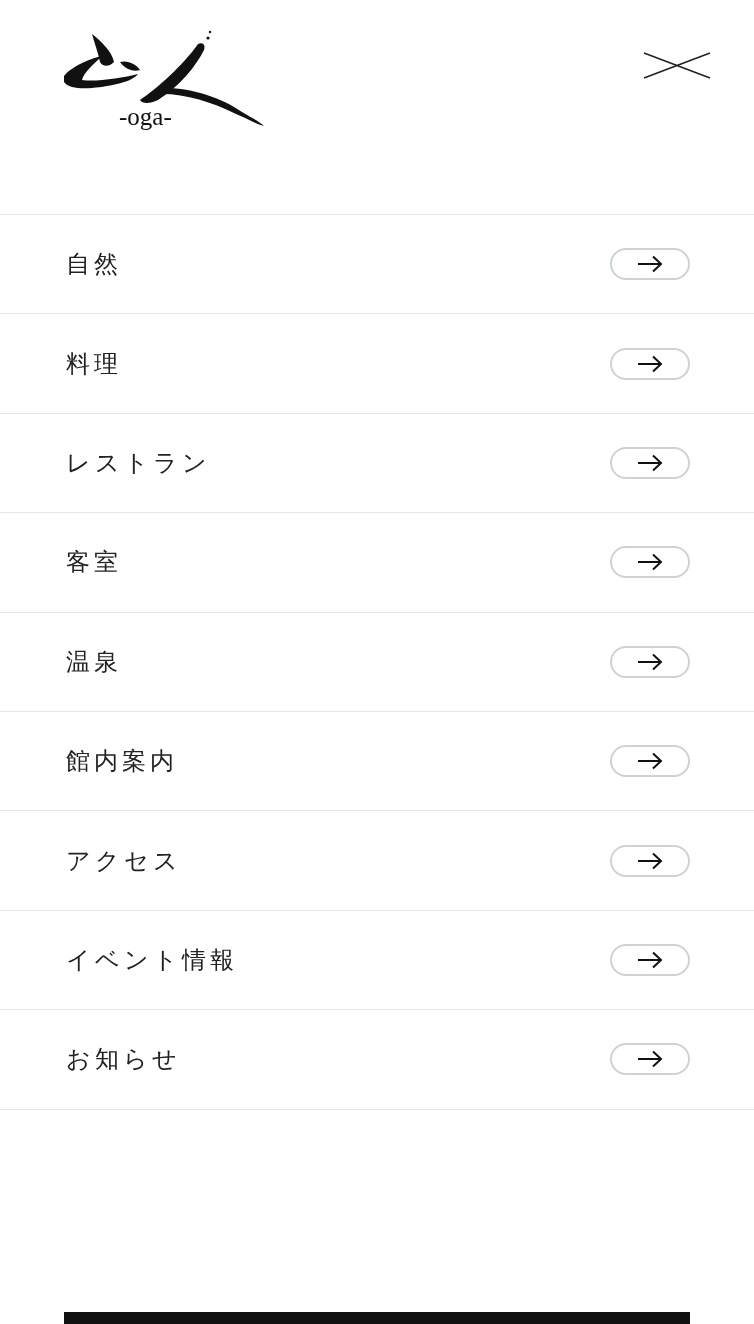 The height and width of the screenshot is (1324, 754). What do you see at coordinates (138, 462) in the screenshot?
I see `menu-link: レストラン` at bounding box center [138, 462].